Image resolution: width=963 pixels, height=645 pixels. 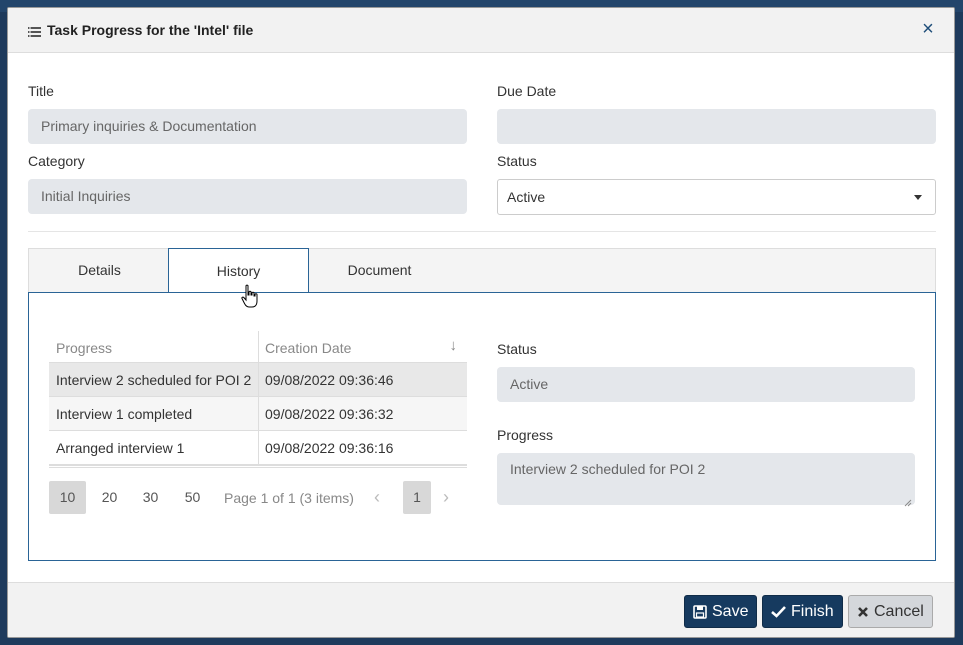 I want to click on grid-footer-line, so click(x=258, y=466).